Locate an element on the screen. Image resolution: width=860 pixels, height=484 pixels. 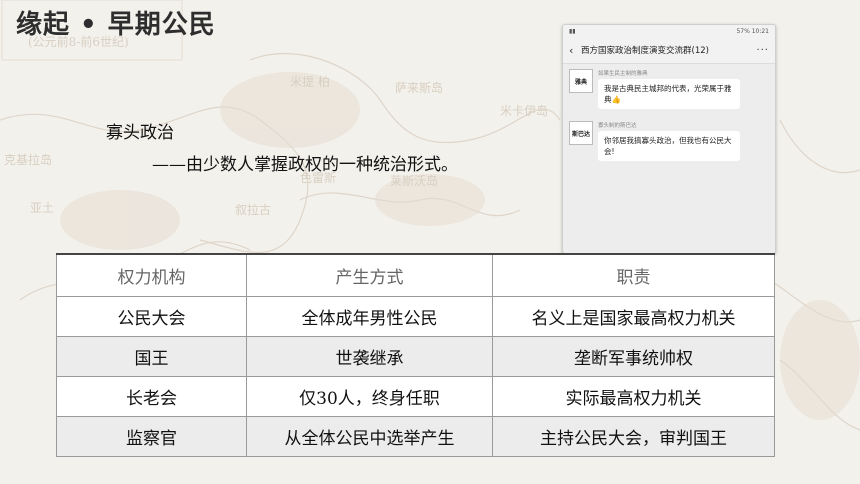
message-bubble: 你邻居我搞寡头政治，但我也有公民大会! is located at coordinates (669, 146).